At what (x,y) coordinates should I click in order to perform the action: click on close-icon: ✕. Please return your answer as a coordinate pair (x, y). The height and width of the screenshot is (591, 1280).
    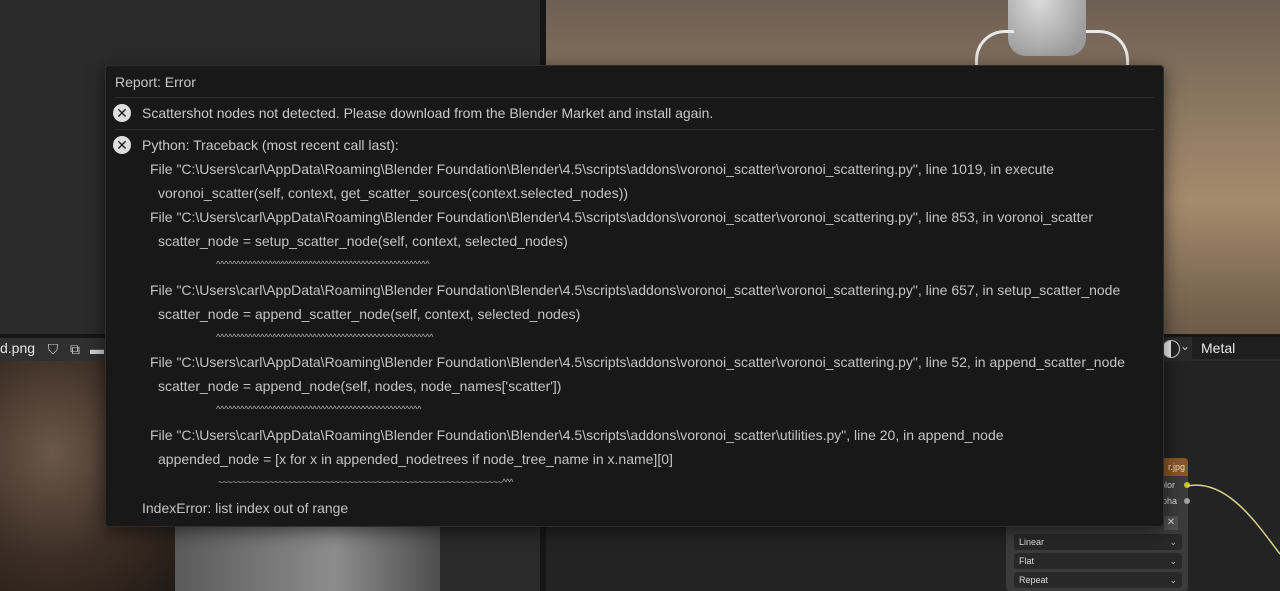
    Looking at the image, I should click on (1171, 523).